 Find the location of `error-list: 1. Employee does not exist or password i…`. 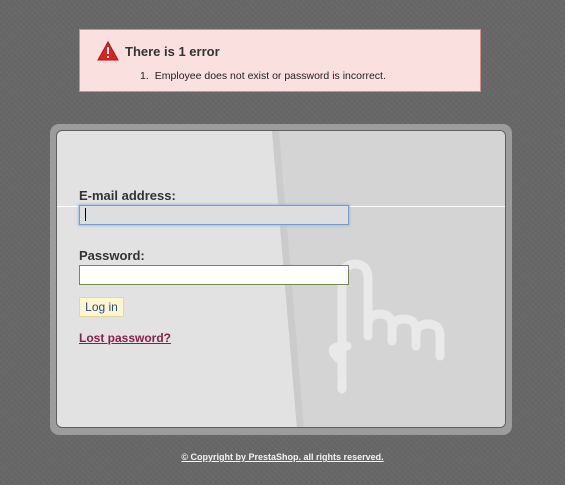

error-list: 1. Employee does not exist or password i… is located at coordinates (263, 76).